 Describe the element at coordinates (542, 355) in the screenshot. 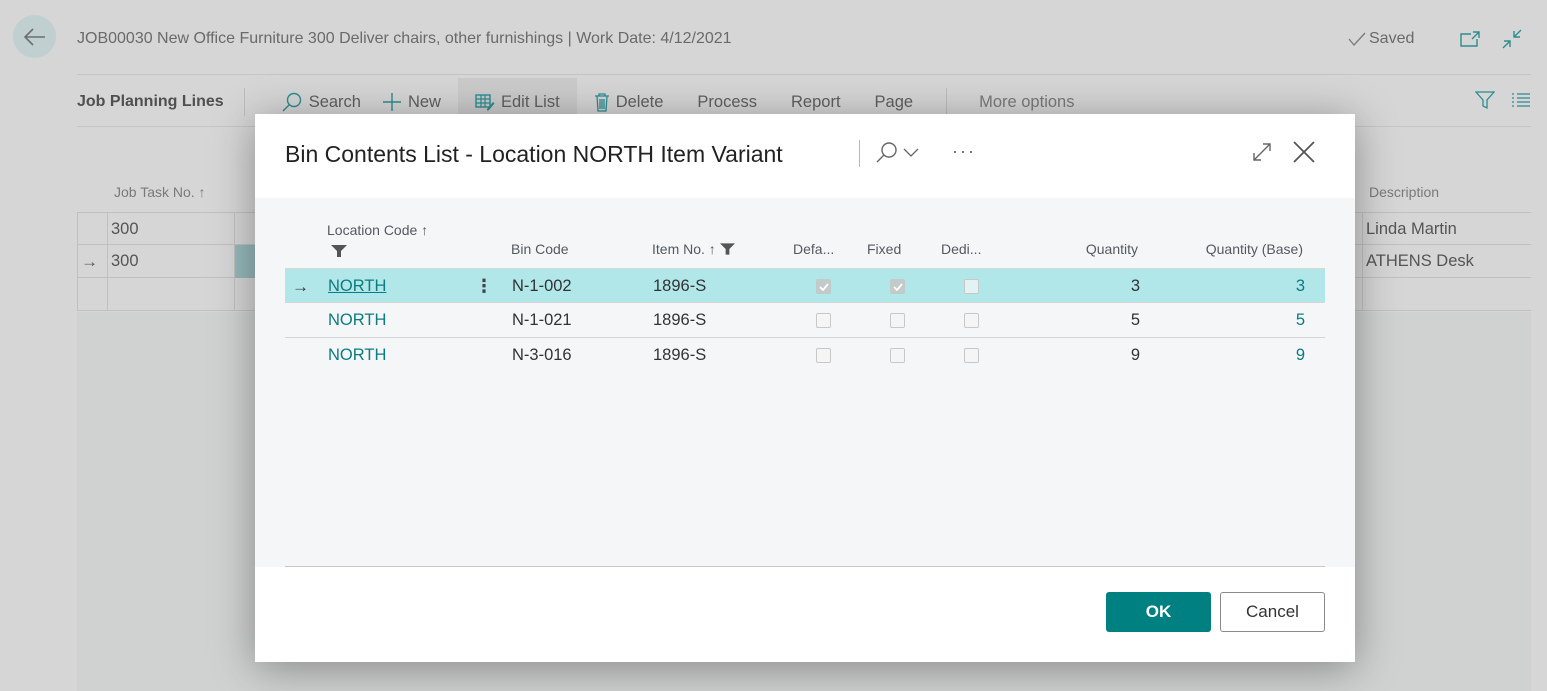

I see `bin-code-cell: N-3-016` at that location.